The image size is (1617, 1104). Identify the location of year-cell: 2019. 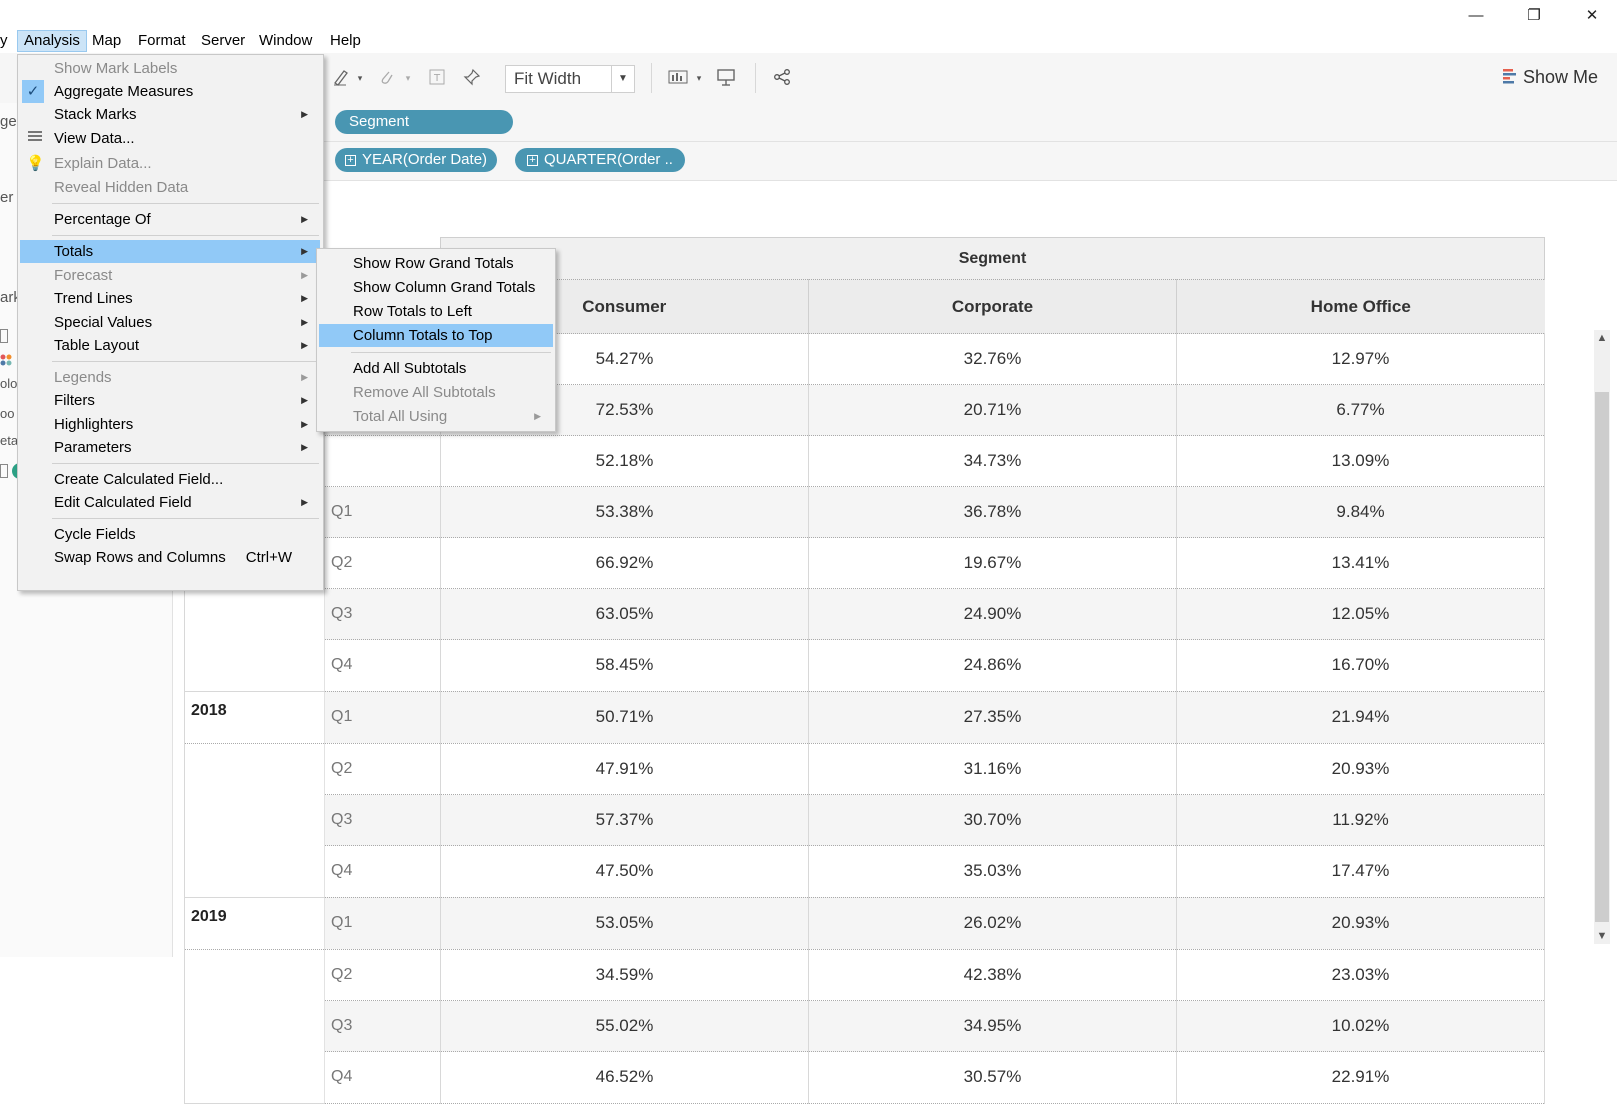
(254, 923).